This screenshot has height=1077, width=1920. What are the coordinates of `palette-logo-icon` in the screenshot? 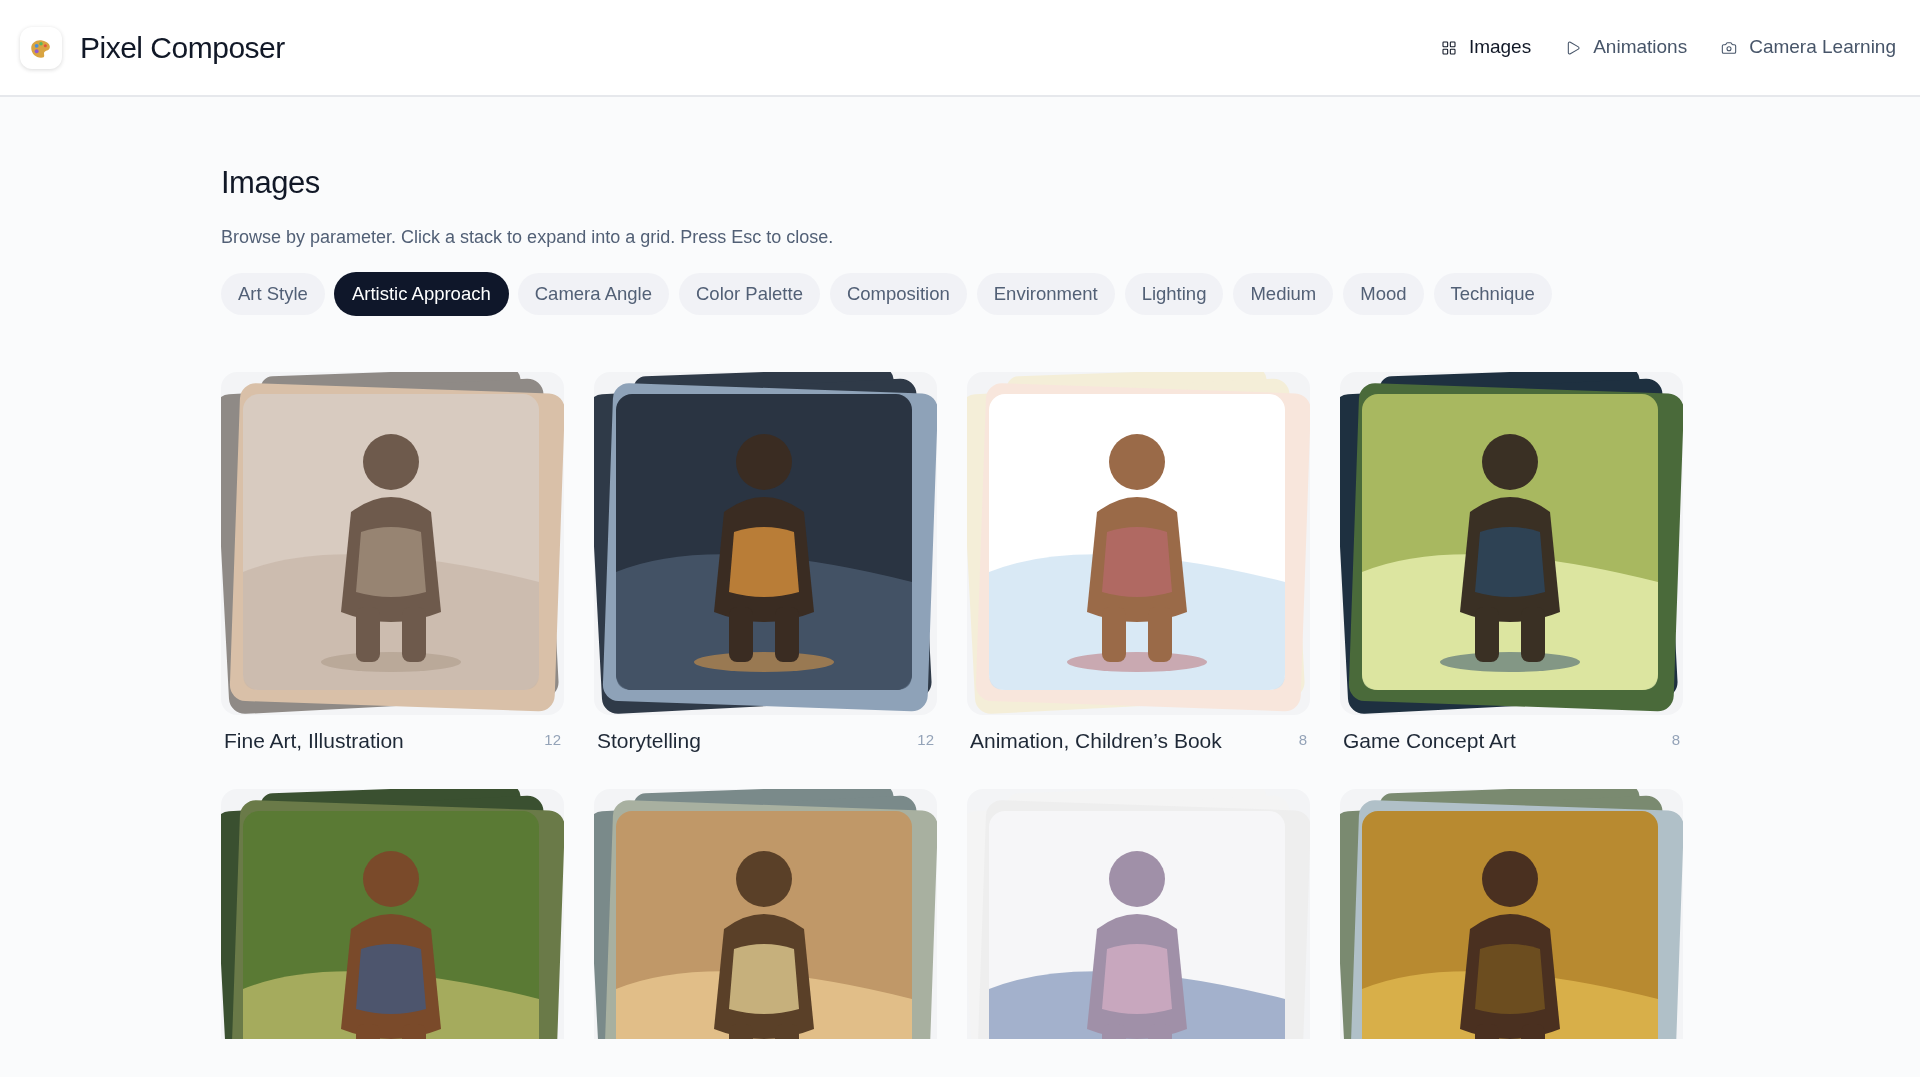 It's located at (41, 47).